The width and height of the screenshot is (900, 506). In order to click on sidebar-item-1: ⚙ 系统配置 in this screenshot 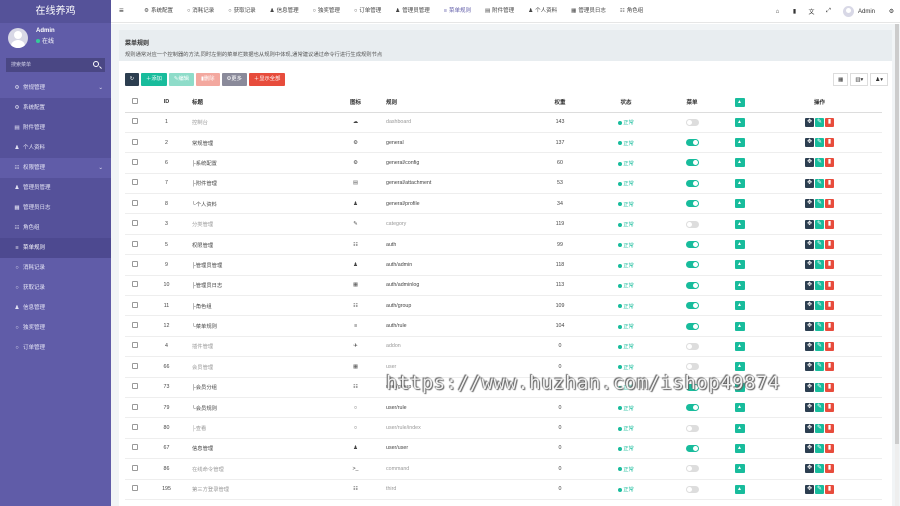, I will do `click(55, 108)`.